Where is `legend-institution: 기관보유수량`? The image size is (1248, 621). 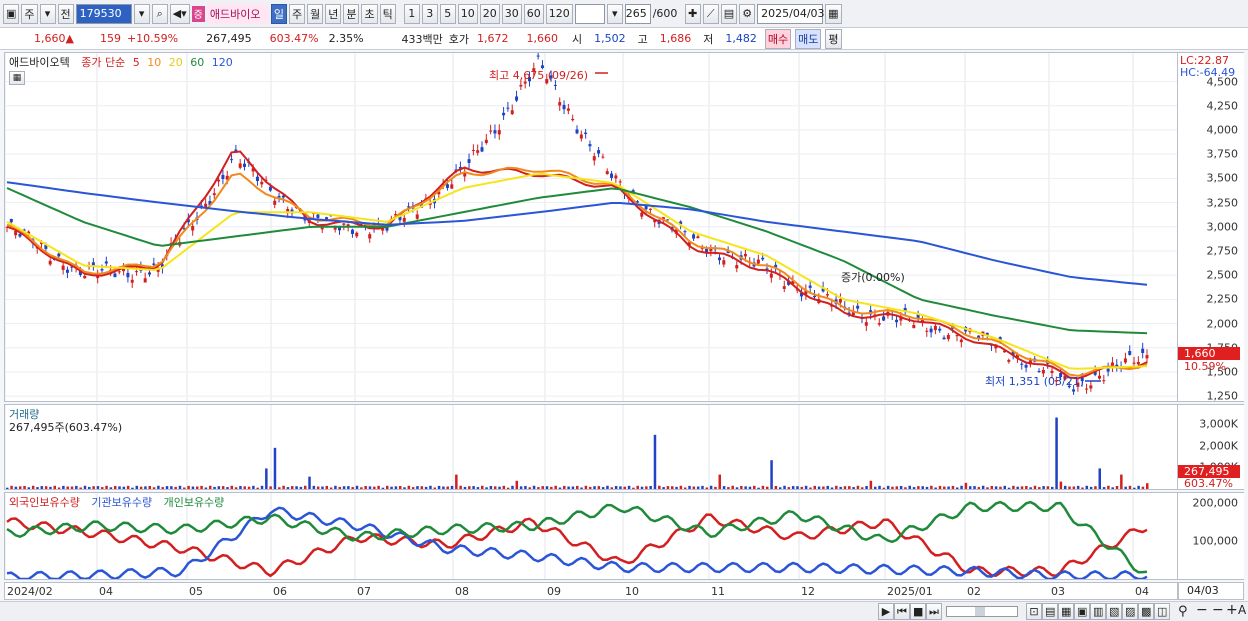 legend-institution: 기관보유수량 is located at coordinates (122, 502).